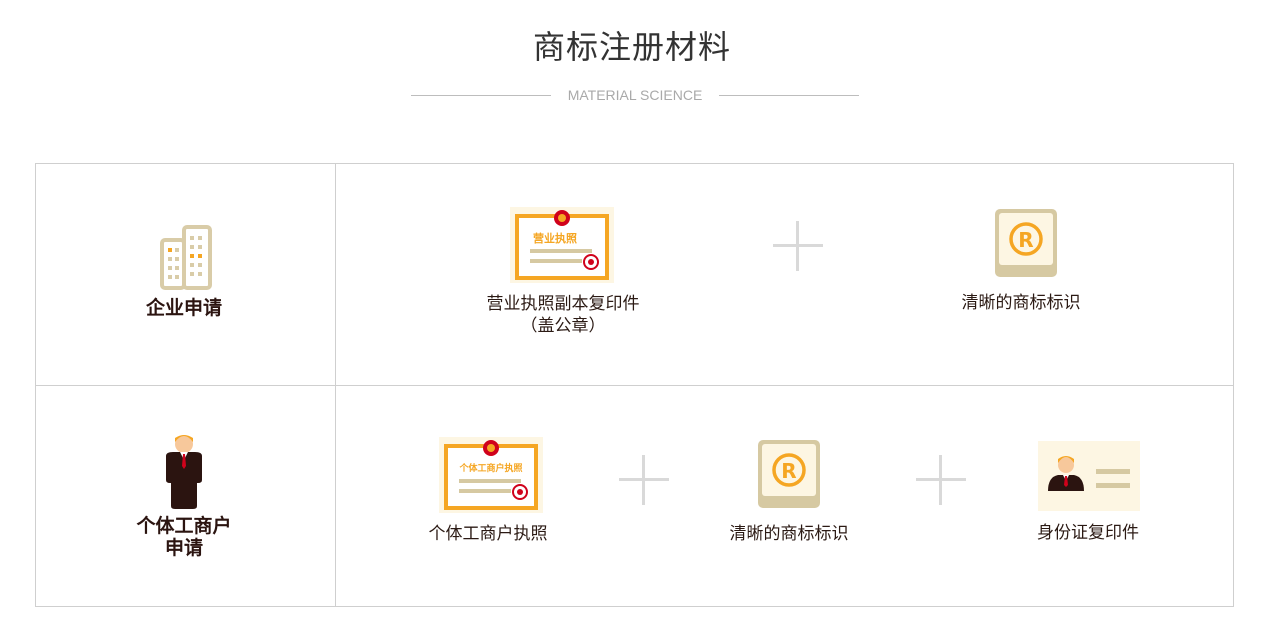  I want to click on person-icon, so click(184, 472).